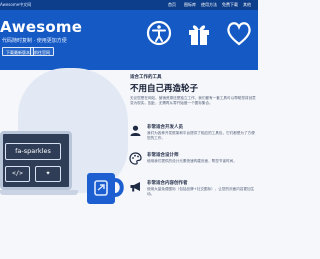 The image size is (320, 259). Describe the element at coordinates (167, 183) in the screenshot. I see `feature-title-creators: 非常适合内容创作者` at that location.